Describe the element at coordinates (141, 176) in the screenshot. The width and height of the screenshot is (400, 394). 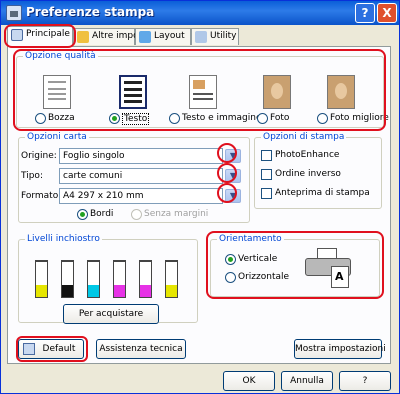
I see `type-select: carte comuni` at that location.